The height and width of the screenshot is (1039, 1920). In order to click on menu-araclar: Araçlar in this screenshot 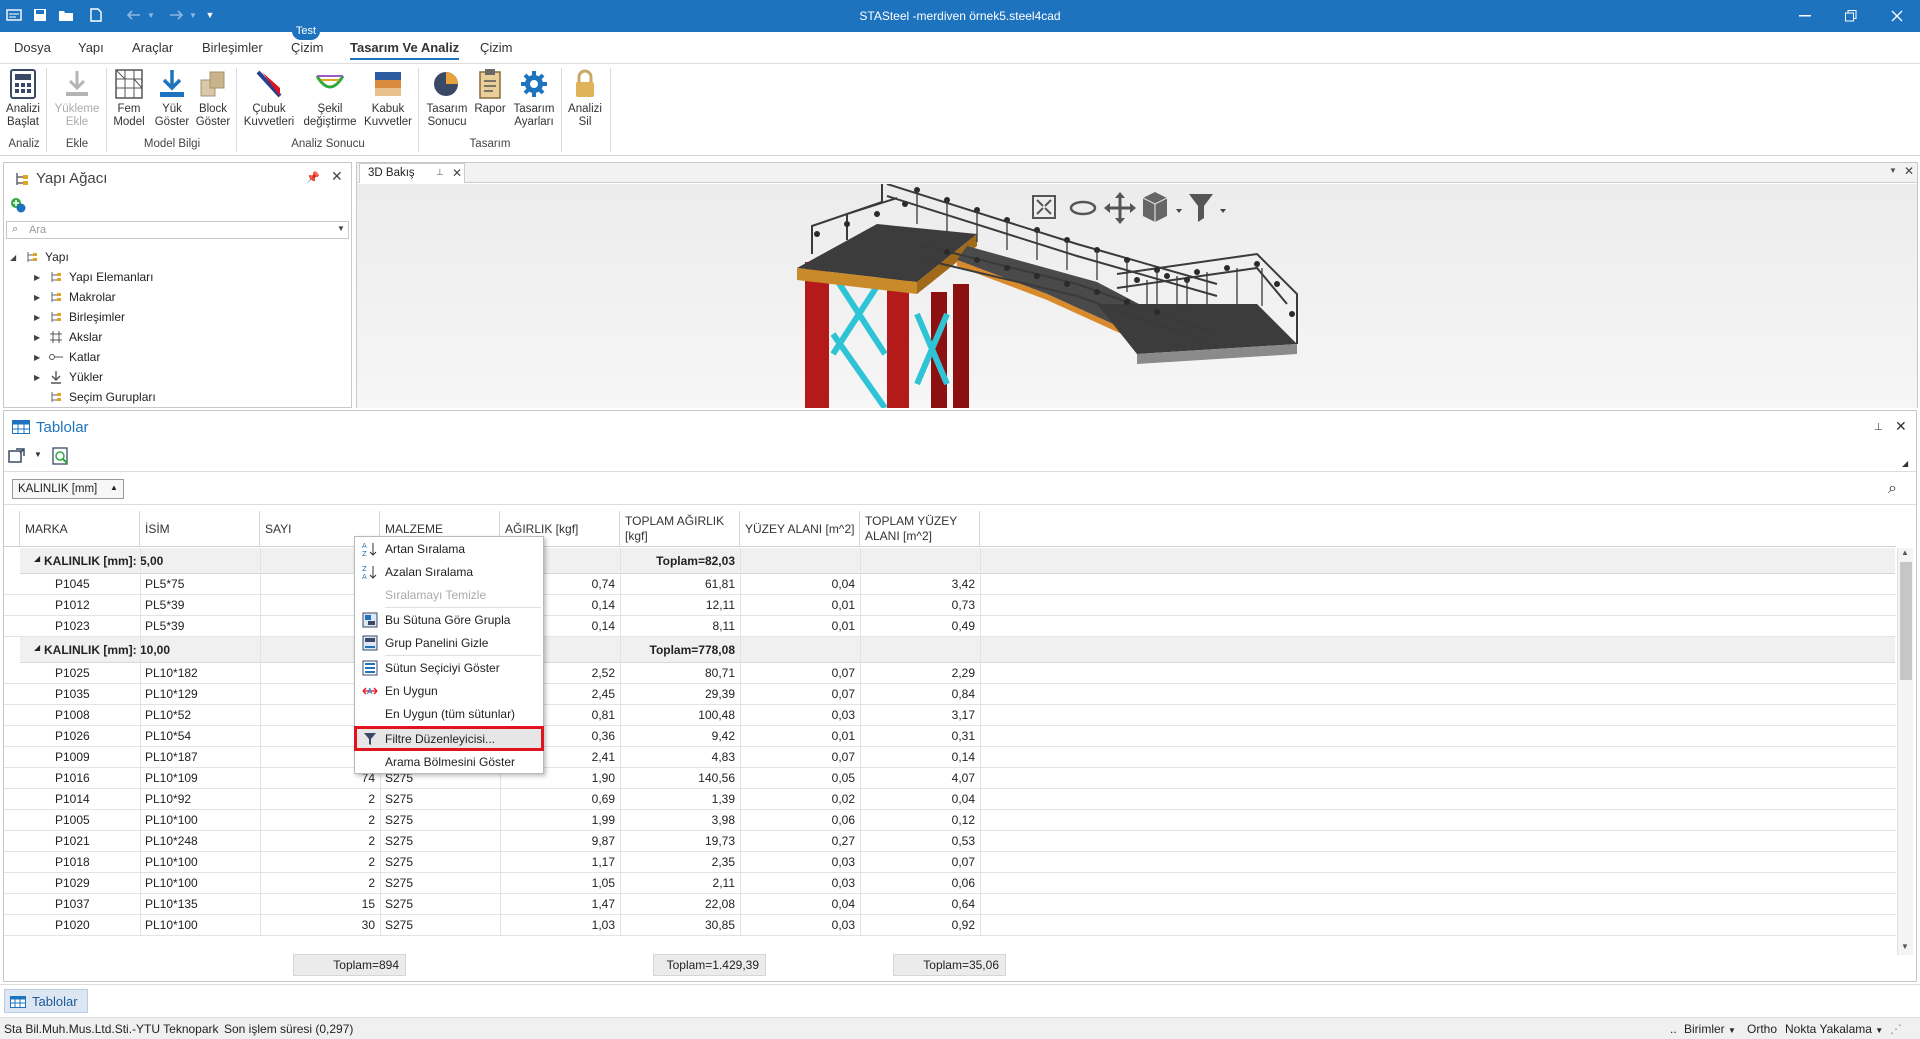, I will do `click(152, 47)`.